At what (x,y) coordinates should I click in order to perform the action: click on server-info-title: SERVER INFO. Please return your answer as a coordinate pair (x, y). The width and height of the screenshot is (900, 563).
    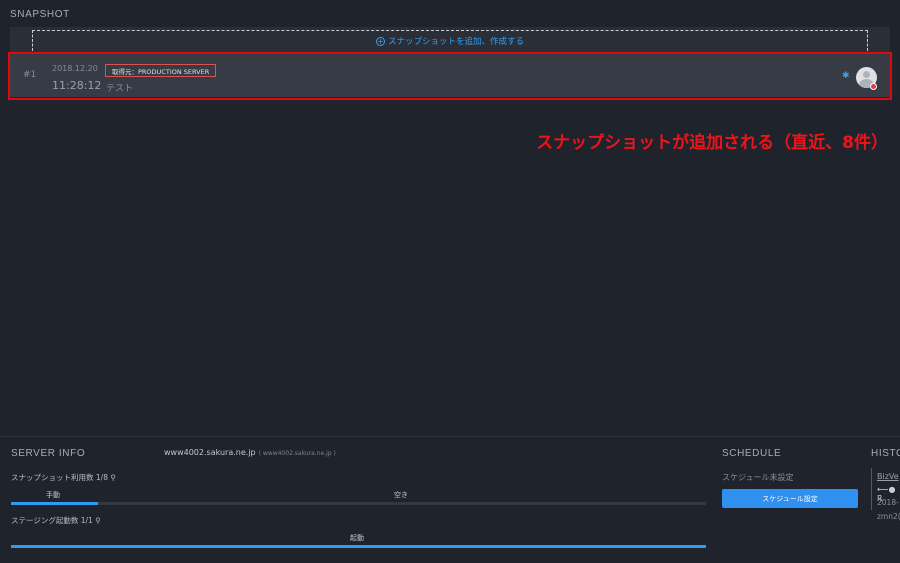
    Looking at the image, I should click on (48, 453).